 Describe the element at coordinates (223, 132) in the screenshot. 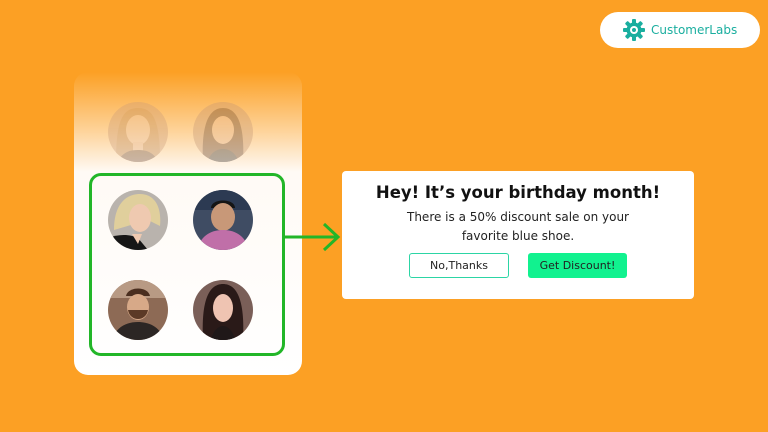

I see `woman-brunette-avatar` at that location.